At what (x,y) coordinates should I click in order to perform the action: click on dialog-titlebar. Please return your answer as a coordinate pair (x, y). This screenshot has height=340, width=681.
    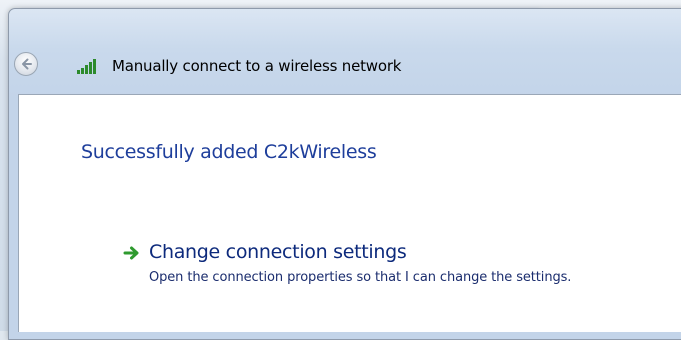
    Looking at the image, I should click on (345, 34).